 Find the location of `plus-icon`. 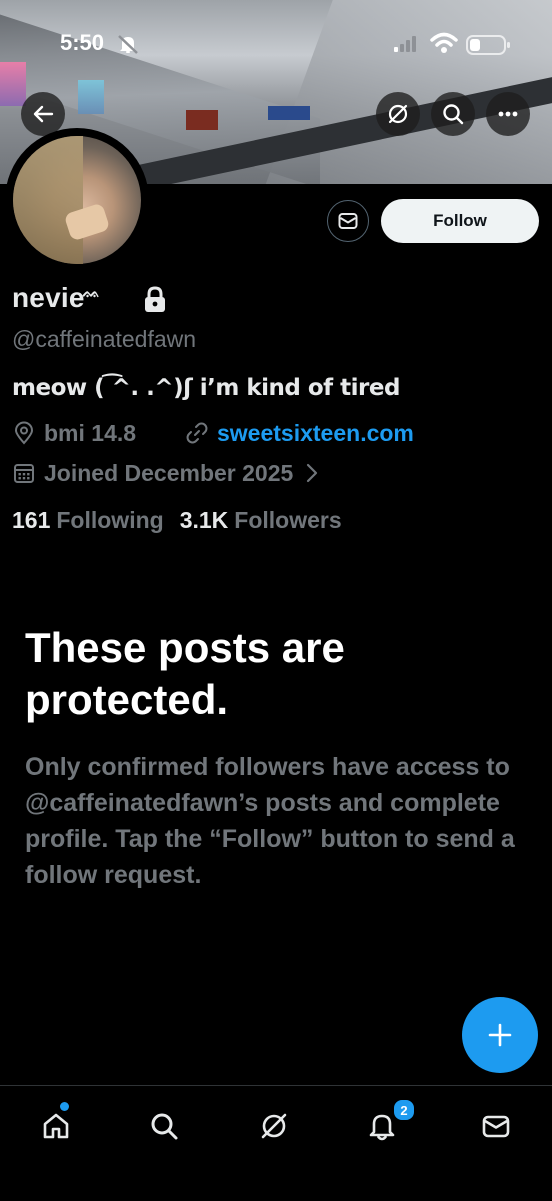

plus-icon is located at coordinates (500, 1035).